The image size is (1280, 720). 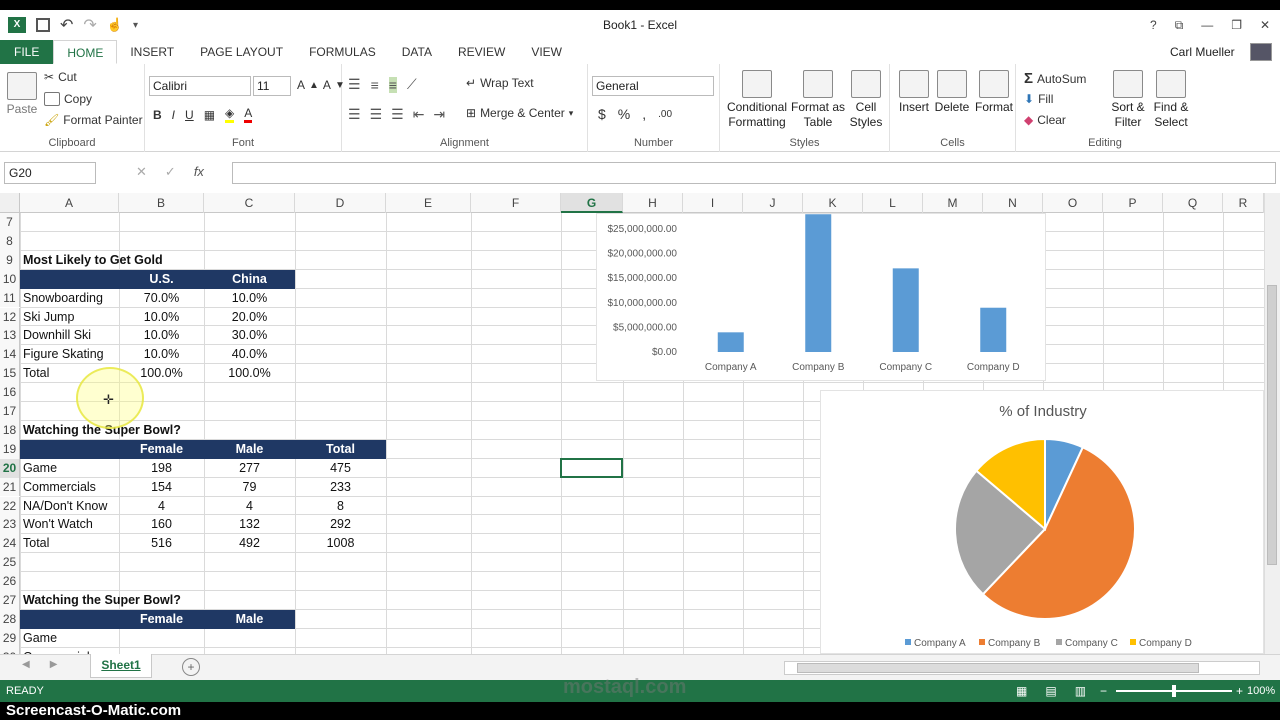 What do you see at coordinates (10, 600) in the screenshot?
I see `row-header-27: 27` at bounding box center [10, 600].